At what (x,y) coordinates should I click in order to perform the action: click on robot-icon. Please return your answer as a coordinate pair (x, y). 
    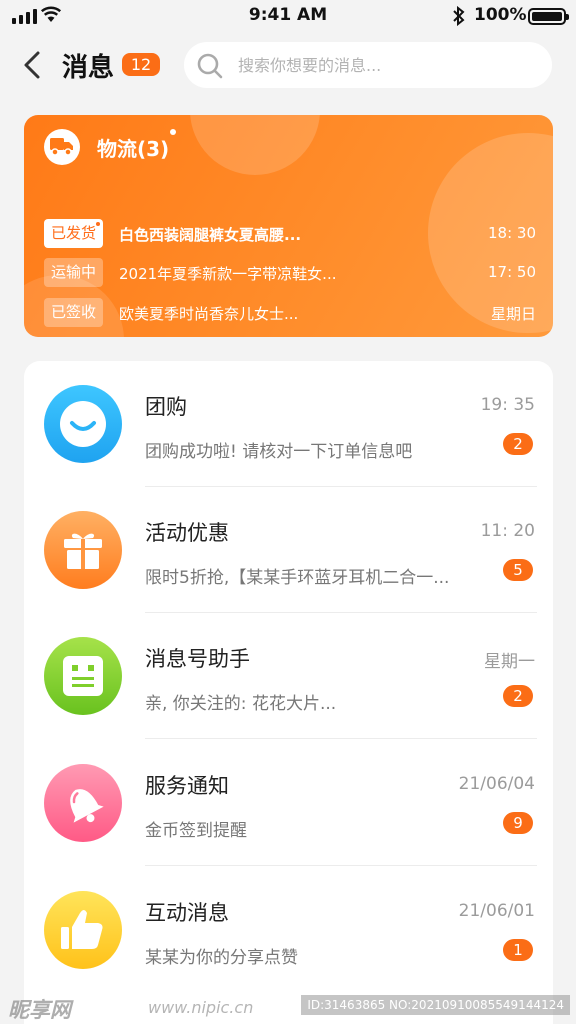
    Looking at the image, I should click on (83, 676).